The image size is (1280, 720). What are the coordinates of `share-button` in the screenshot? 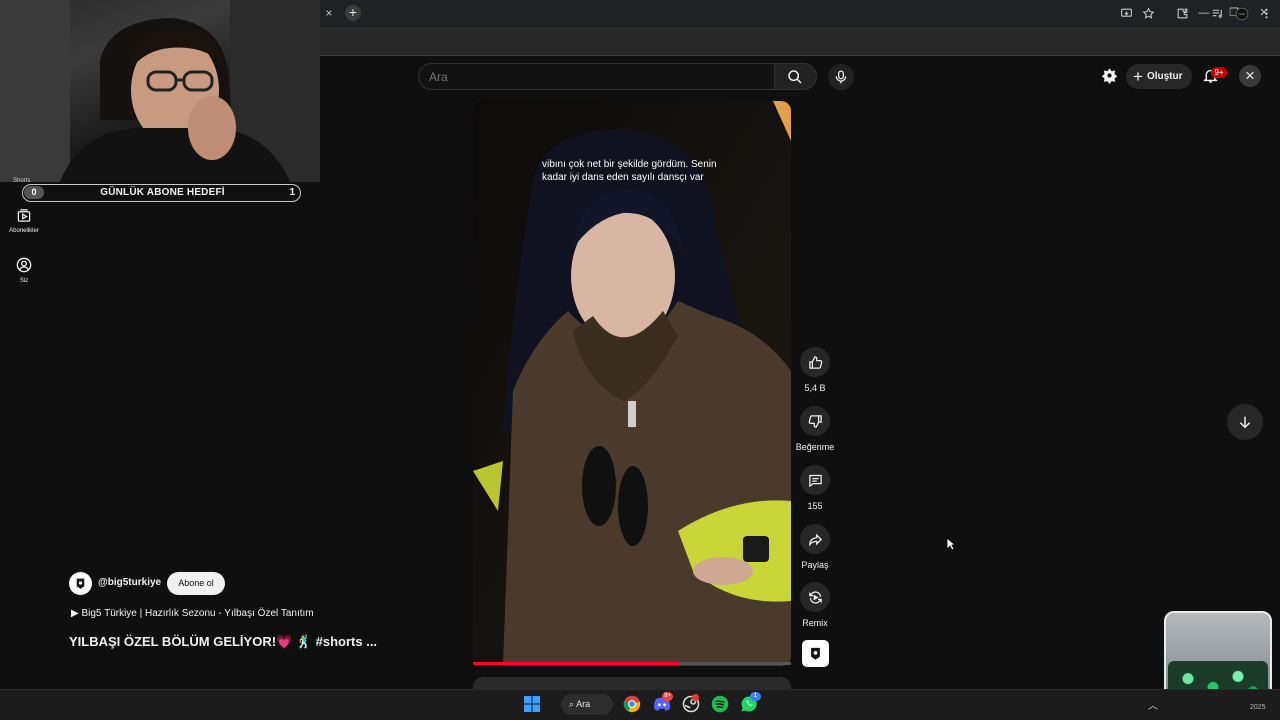 It's located at (815, 539).